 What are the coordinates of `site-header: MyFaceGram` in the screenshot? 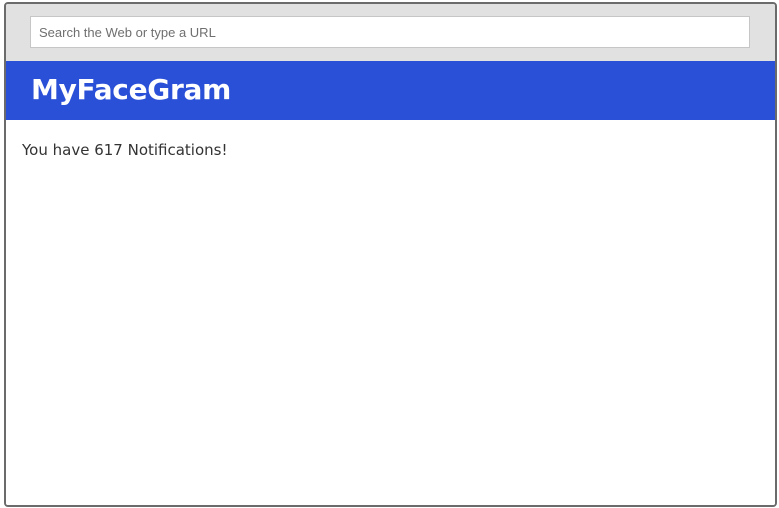 It's located at (390, 90).